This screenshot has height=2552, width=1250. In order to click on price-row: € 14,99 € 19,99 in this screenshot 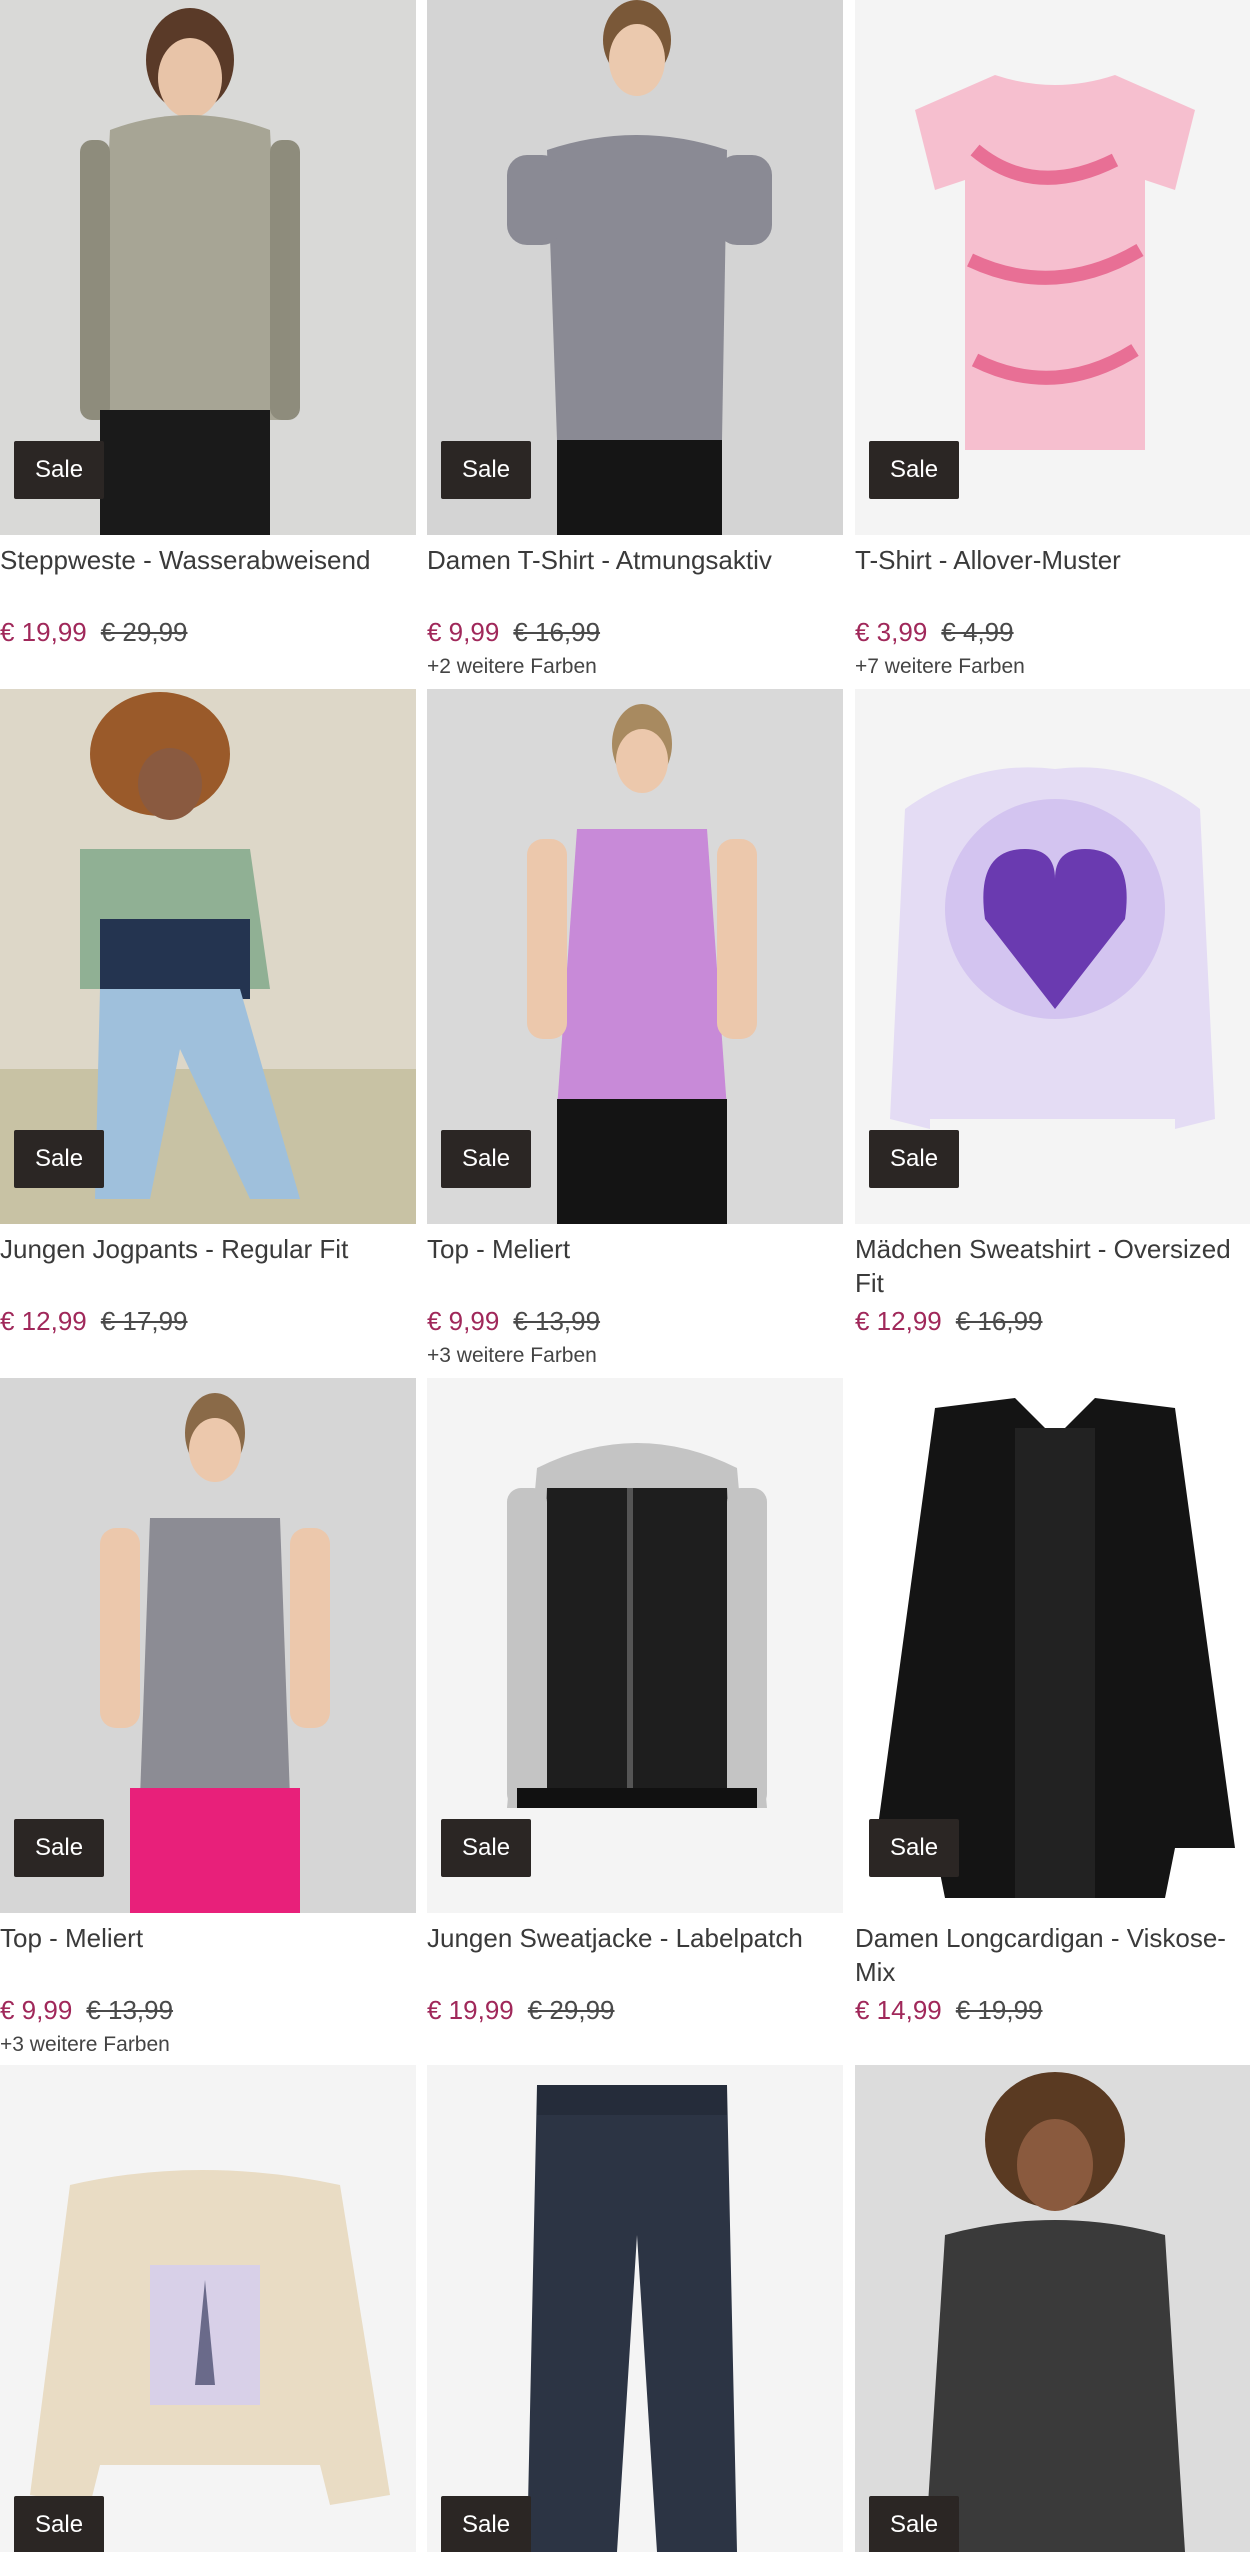, I will do `click(1052, 2010)`.